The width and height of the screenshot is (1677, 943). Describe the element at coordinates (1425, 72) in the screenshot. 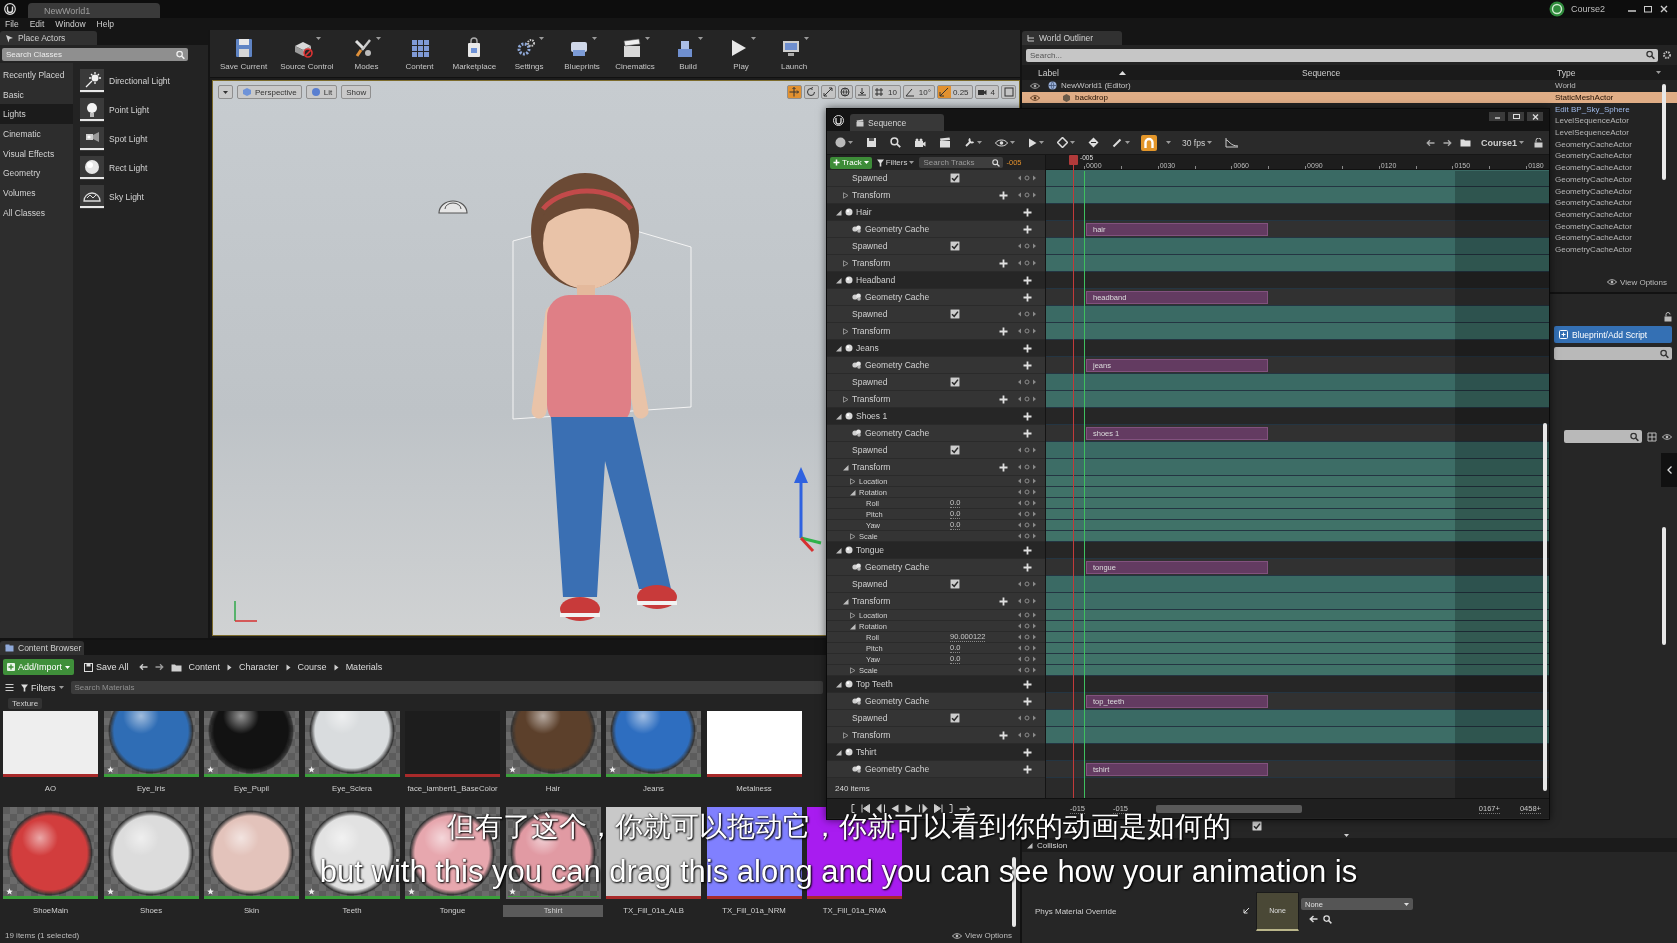

I see `column-header: Sequence` at that location.